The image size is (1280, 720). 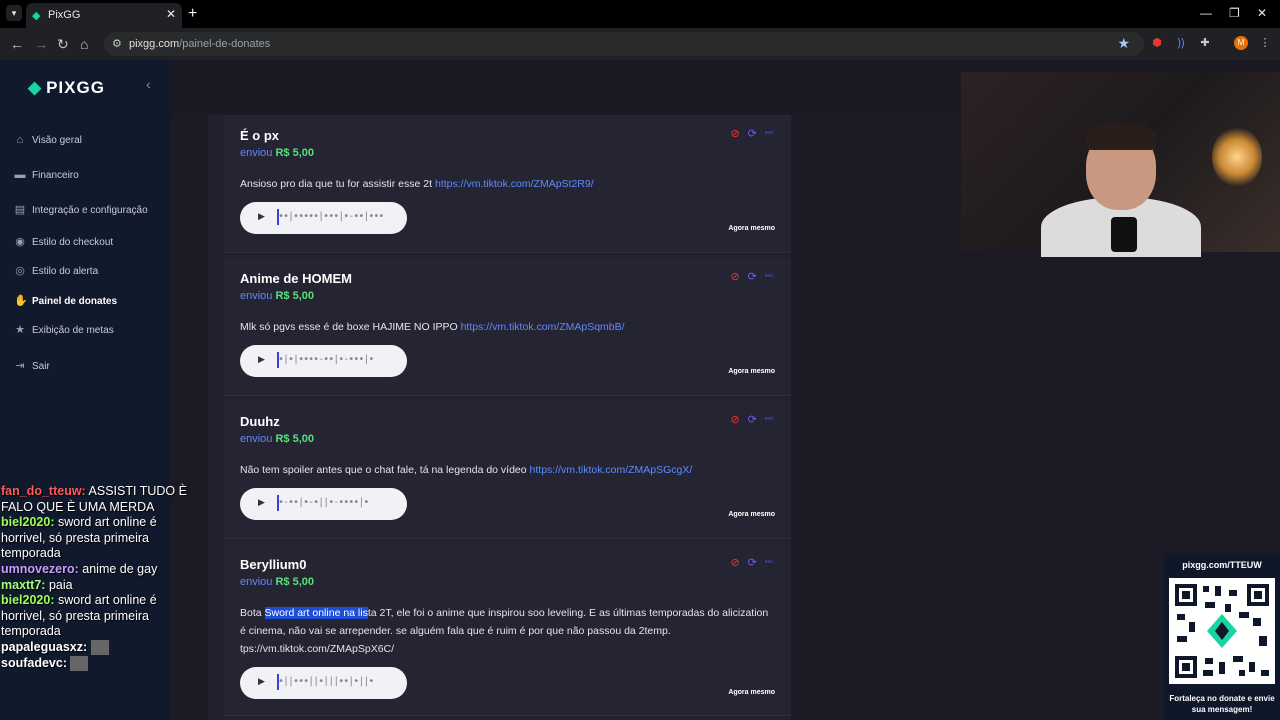 I want to click on bookmark-star-icon: ★, so click(x=1123, y=43).